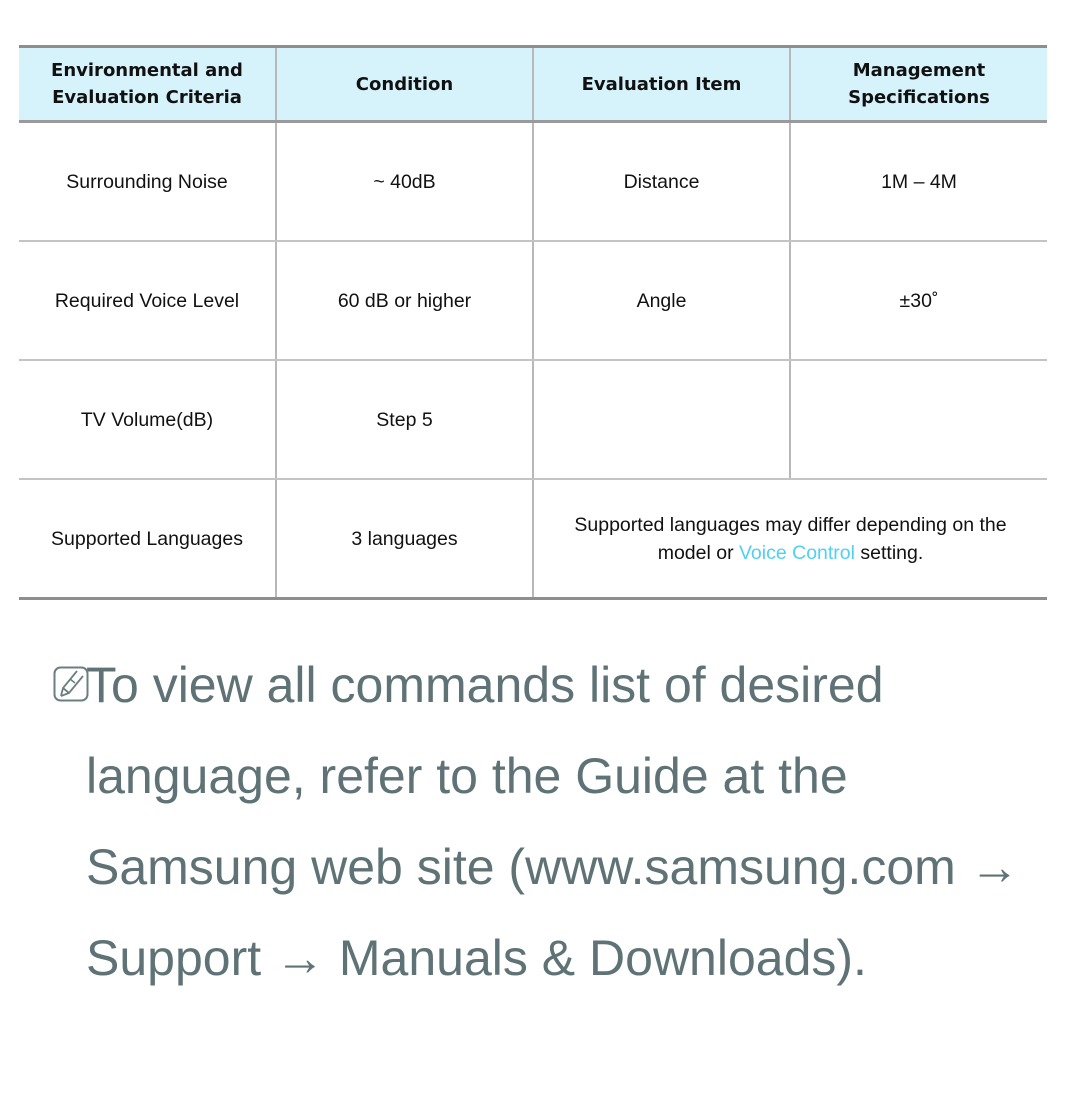 This screenshot has width=1080, height=1104. Describe the element at coordinates (918, 181) in the screenshot. I see `cell-management-spec: 1M – 4M` at that location.